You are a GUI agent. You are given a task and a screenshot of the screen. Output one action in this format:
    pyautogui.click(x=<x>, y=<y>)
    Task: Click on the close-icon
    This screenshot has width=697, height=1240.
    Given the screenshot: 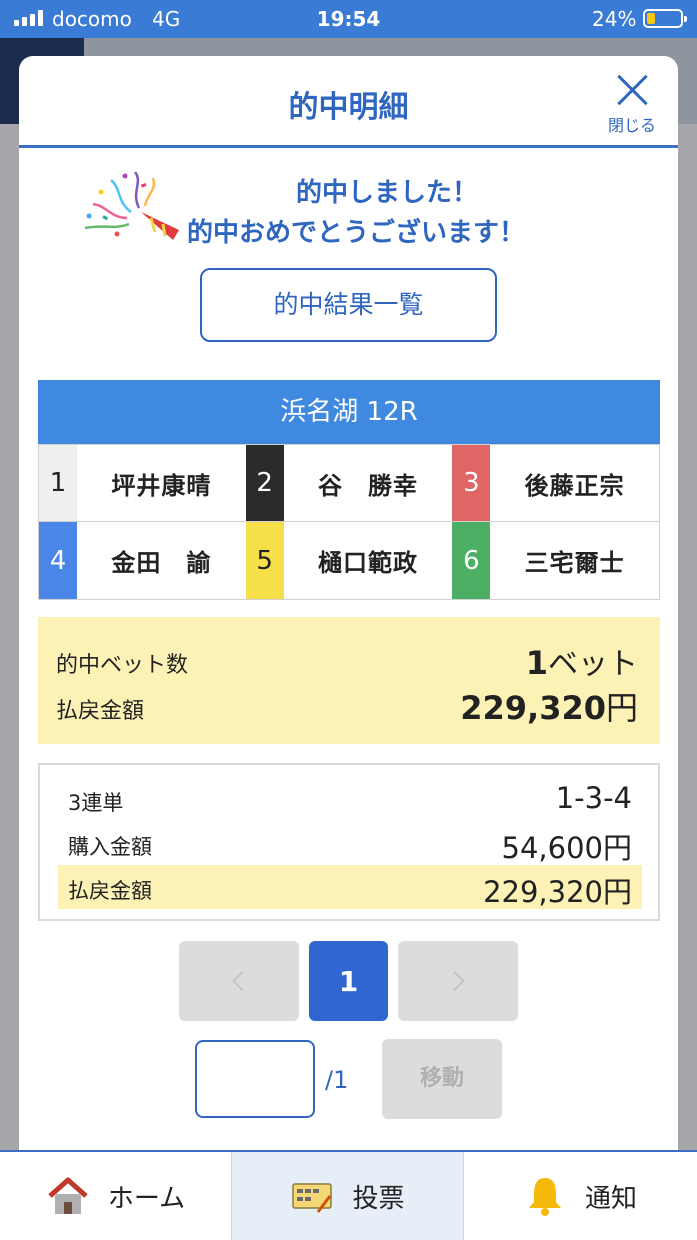 What is the action you would take?
    pyautogui.click(x=632, y=90)
    